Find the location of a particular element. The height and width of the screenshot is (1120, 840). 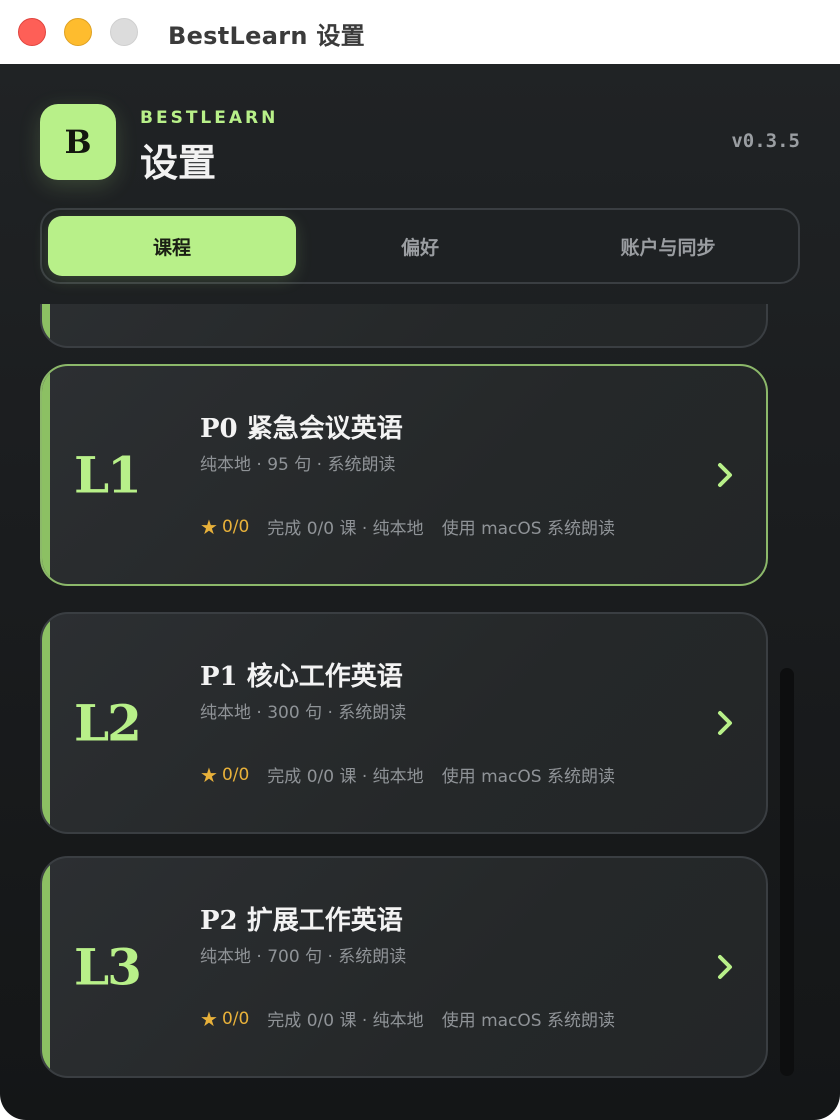

zoom-window-button is located at coordinates (124, 32).